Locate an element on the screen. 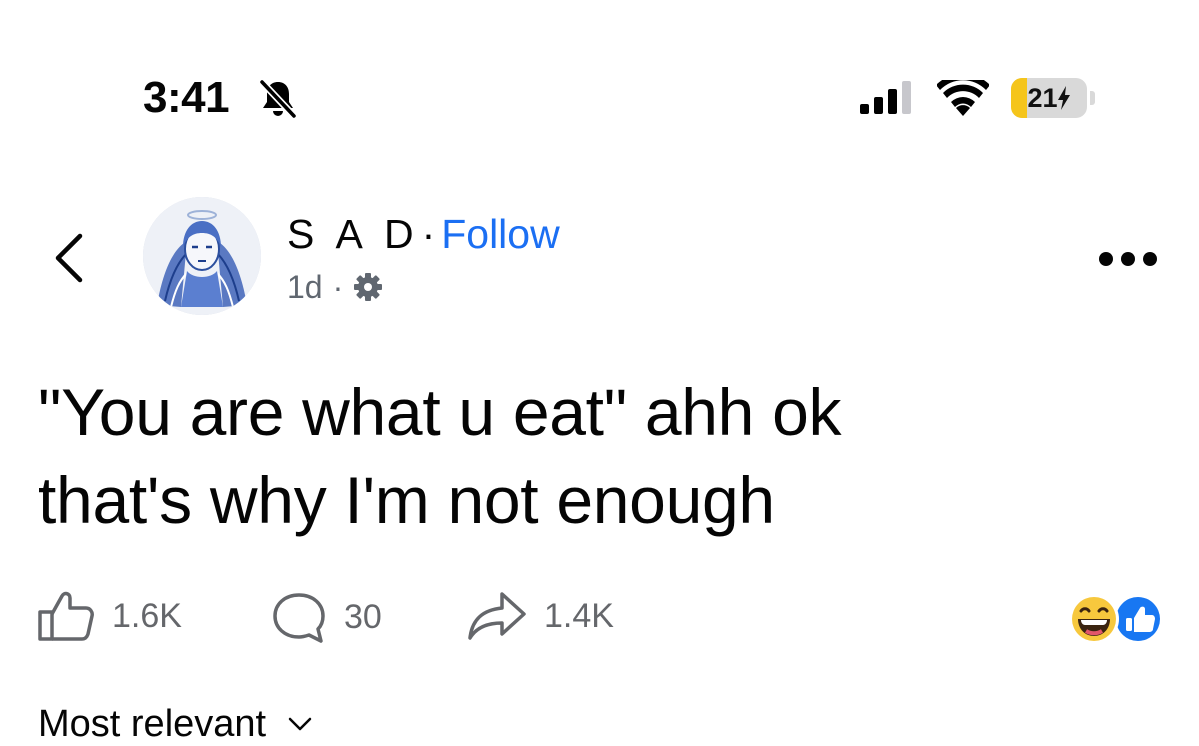 The height and width of the screenshot is (746, 1199). battery-indicator: 21 is located at coordinates (1054, 98).